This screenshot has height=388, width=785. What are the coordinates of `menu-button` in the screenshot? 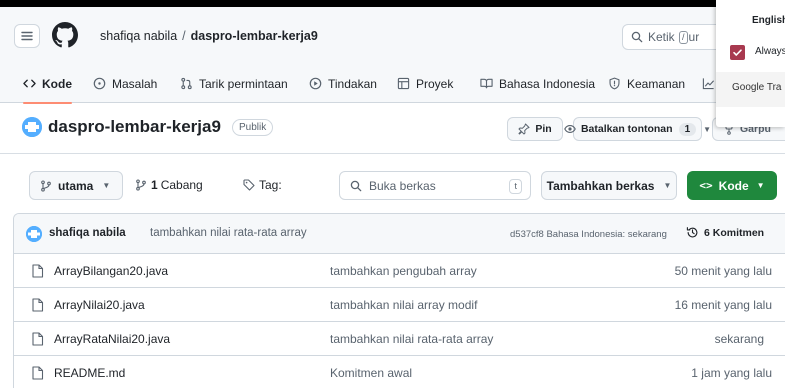 It's located at (27, 36).